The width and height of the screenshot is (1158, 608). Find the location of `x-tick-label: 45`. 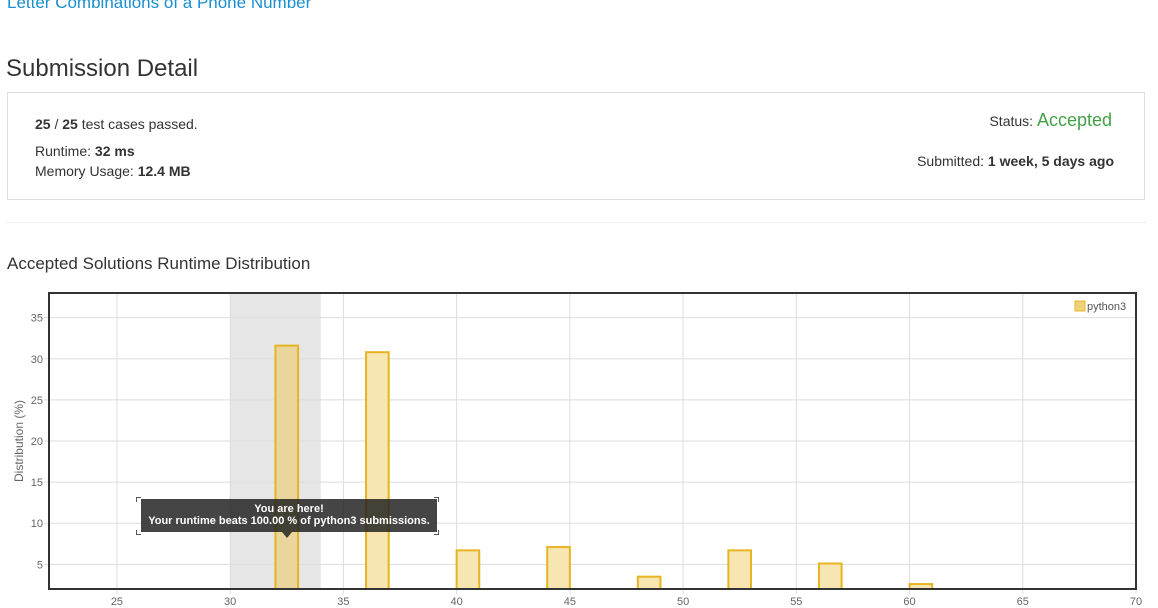

x-tick-label: 45 is located at coordinates (570, 602).